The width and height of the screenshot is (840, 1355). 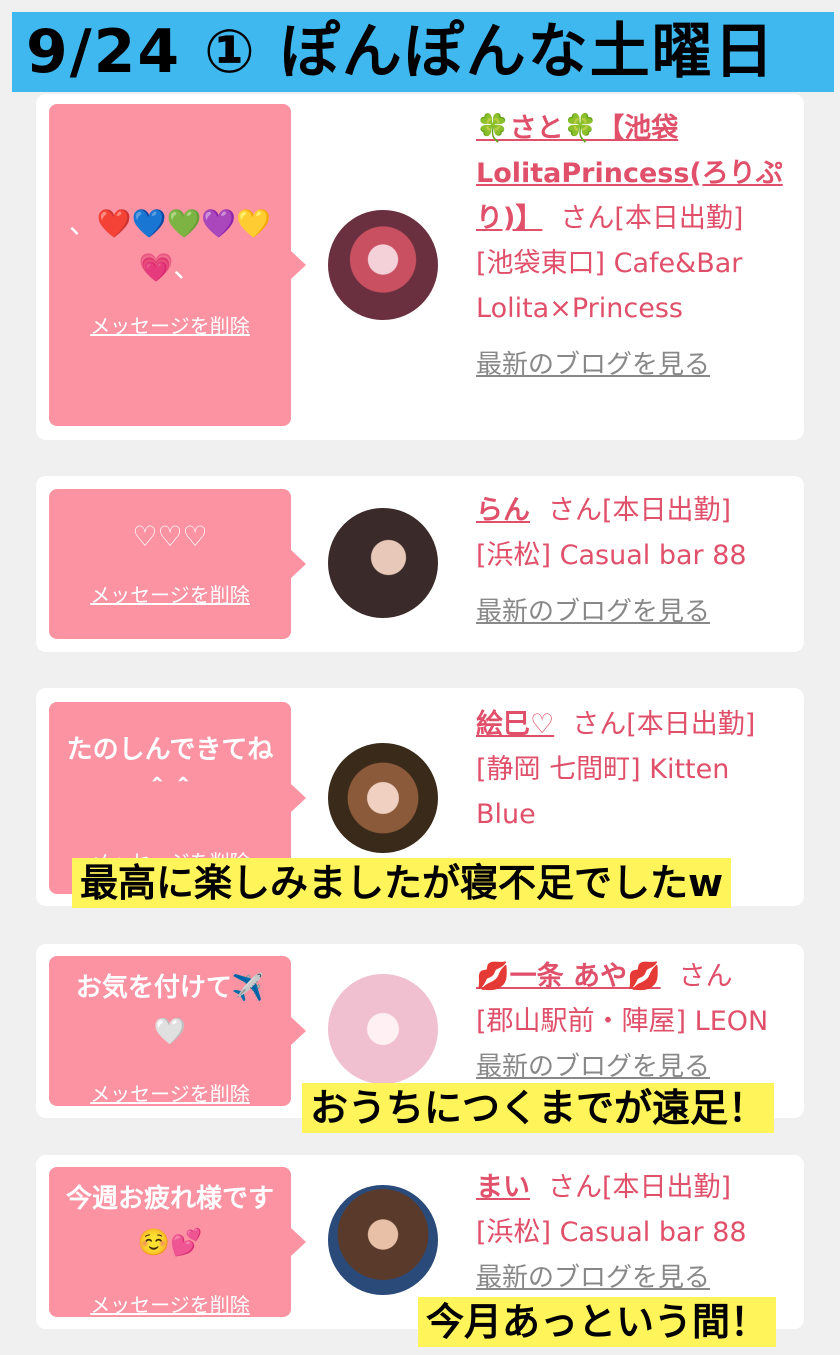 What do you see at coordinates (515, 724) in the screenshot?
I see `user-name-link: 絵巳♡` at bounding box center [515, 724].